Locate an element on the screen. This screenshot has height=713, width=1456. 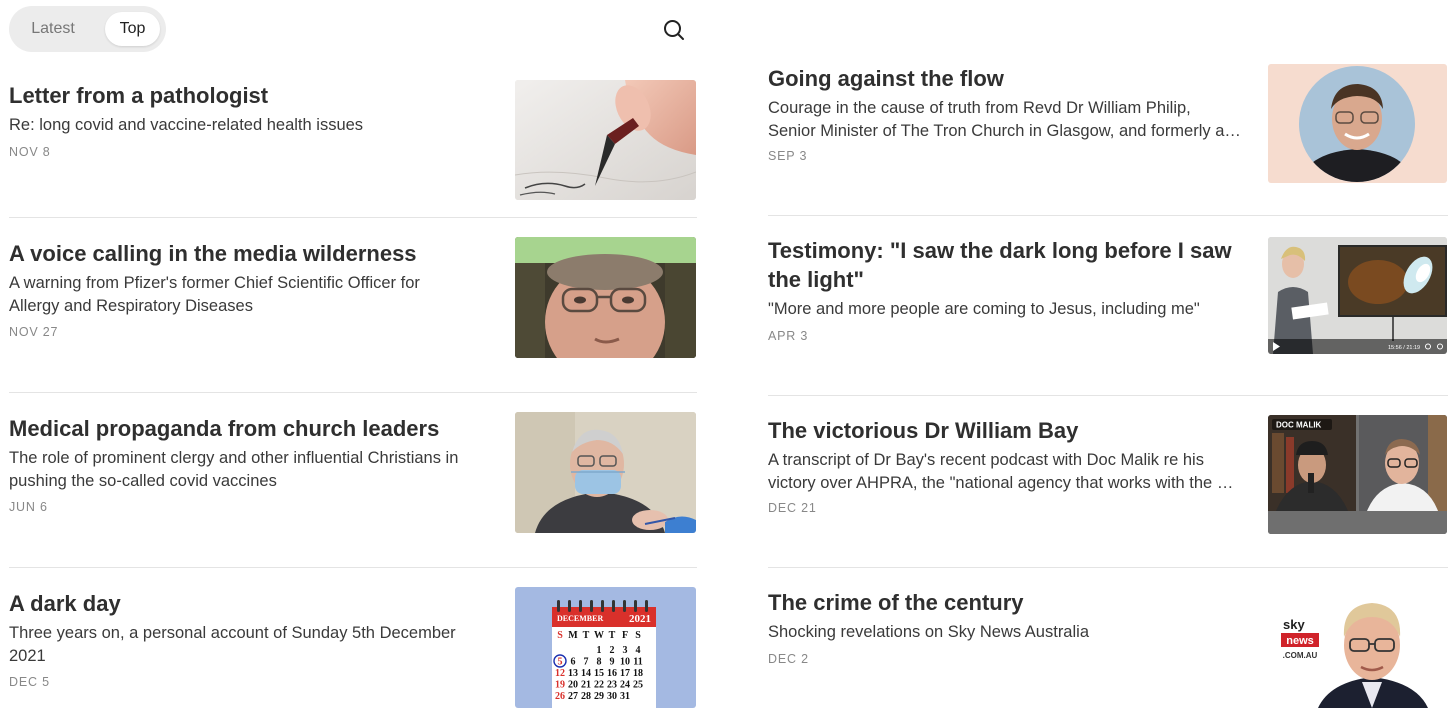
post-title: Medical propaganda from church leaders is located at coordinates (224, 428).